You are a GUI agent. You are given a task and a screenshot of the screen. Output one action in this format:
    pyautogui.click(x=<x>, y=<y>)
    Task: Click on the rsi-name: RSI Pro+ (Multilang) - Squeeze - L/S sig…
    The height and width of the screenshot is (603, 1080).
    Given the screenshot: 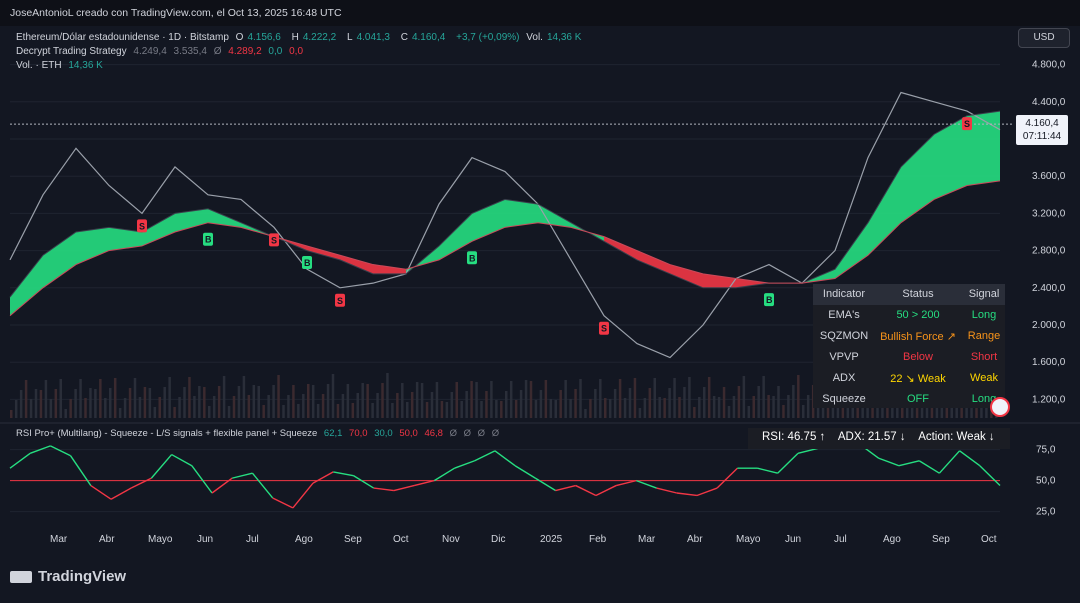 What is the action you would take?
    pyautogui.click(x=166, y=433)
    